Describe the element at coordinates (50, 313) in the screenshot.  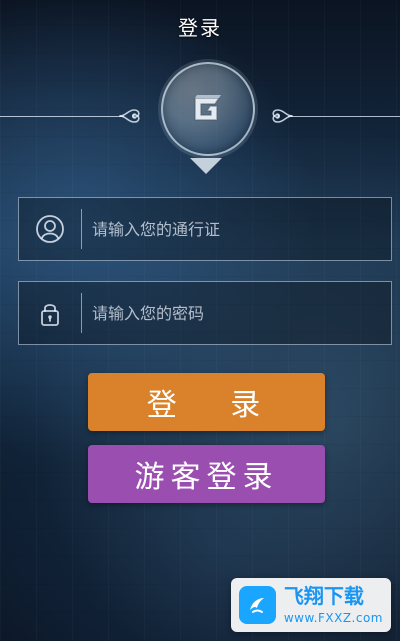
I see `lock-icon` at that location.